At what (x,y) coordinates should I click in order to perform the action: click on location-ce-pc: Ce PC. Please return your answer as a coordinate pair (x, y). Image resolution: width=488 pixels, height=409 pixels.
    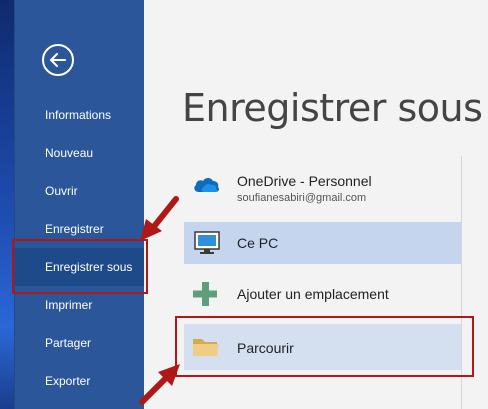
    Looking at the image, I should click on (322, 243).